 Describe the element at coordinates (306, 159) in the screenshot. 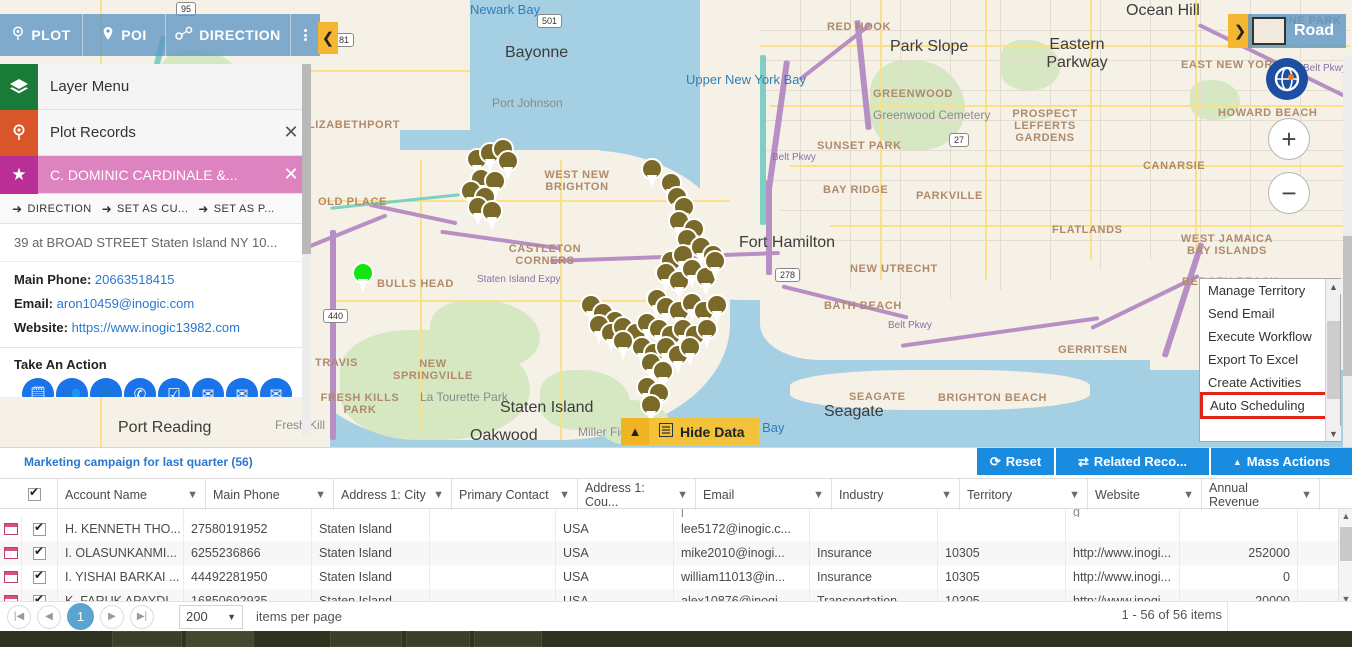

I see `left-panel-scroll-thumb` at that location.